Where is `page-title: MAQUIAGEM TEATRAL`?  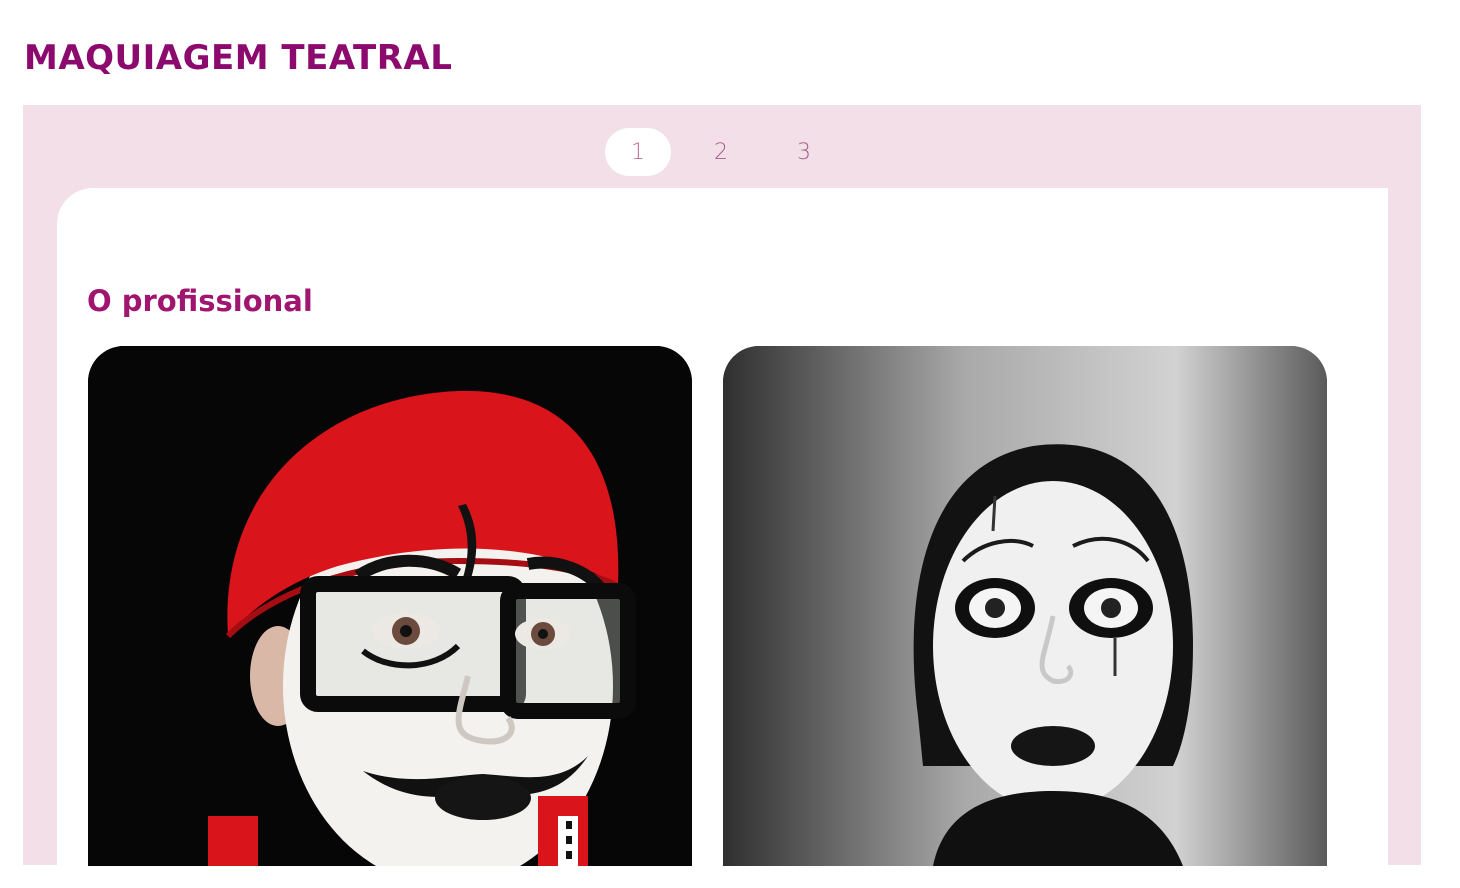 page-title: MAQUIAGEM TEATRAL is located at coordinates (238, 58).